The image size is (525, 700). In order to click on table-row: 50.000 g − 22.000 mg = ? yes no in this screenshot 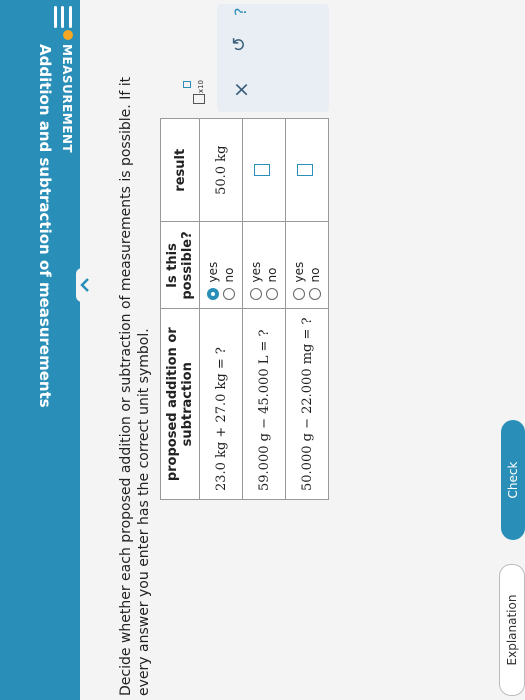, I will do `click(307, 309)`.